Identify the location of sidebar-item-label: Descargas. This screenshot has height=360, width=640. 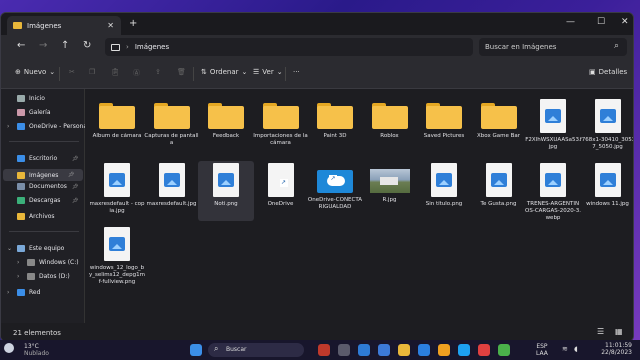
(45, 200).